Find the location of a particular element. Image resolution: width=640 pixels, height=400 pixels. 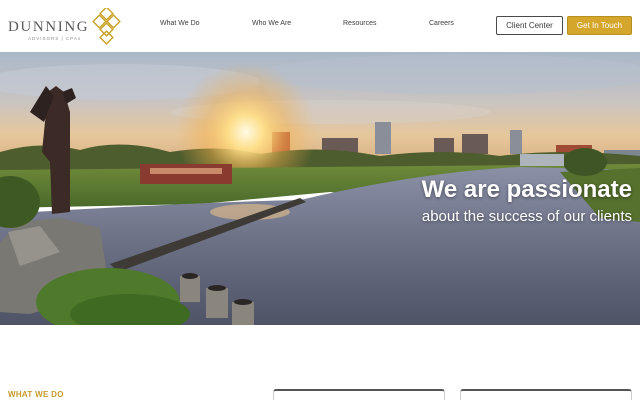

nav-resources: Resources is located at coordinates (359, 23).